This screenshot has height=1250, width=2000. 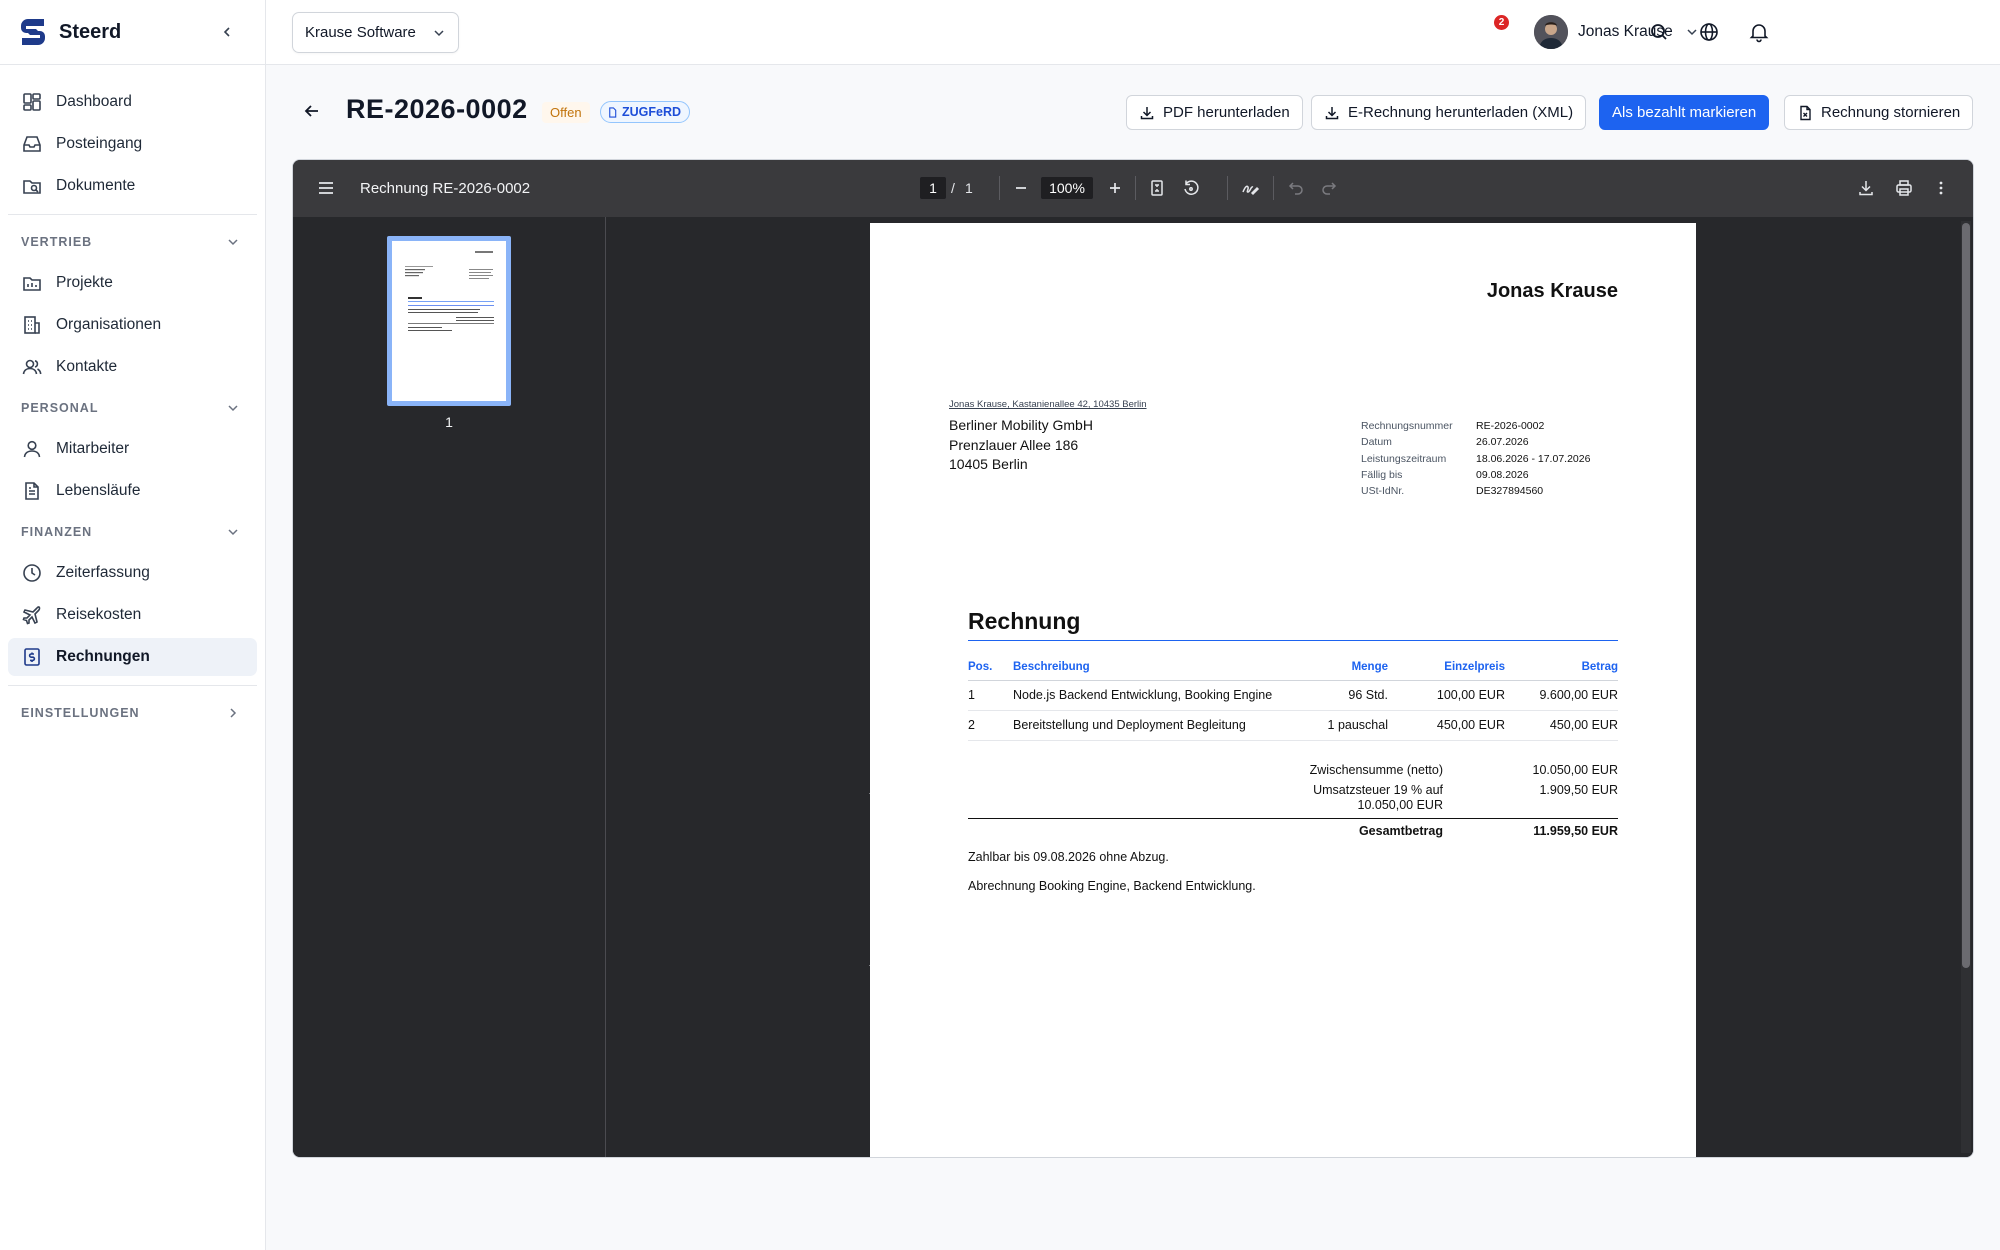 I want to click on file-text-icon, so click(x=32, y=491).